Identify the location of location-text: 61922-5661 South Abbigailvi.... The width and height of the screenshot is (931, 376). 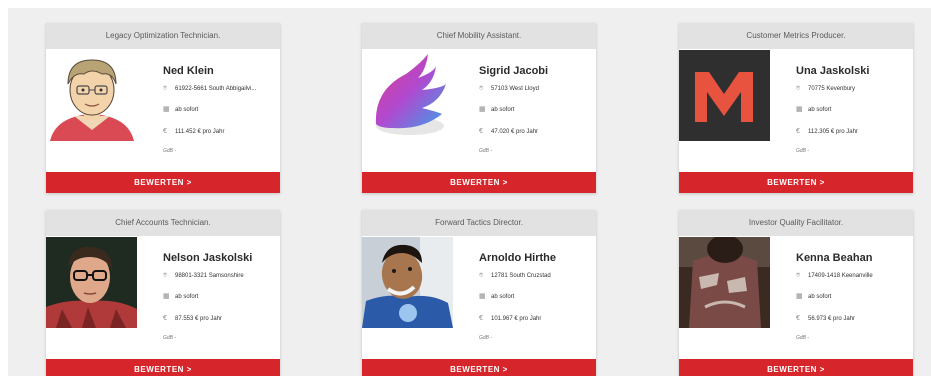
(216, 89).